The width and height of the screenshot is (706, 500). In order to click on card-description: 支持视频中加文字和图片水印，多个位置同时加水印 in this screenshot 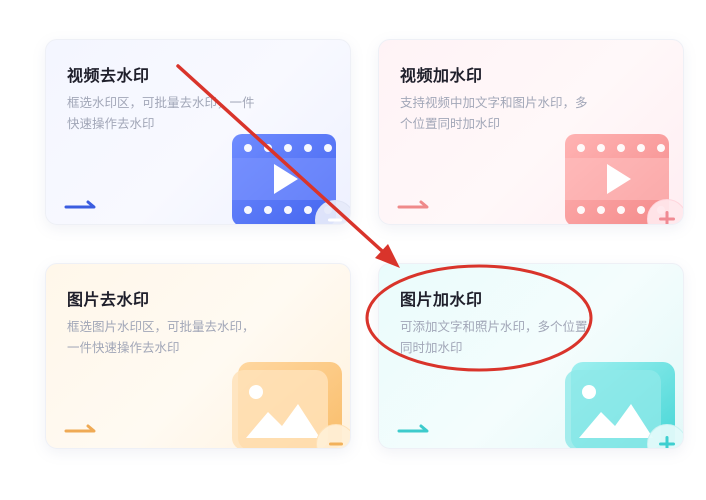, I will do `click(494, 113)`.